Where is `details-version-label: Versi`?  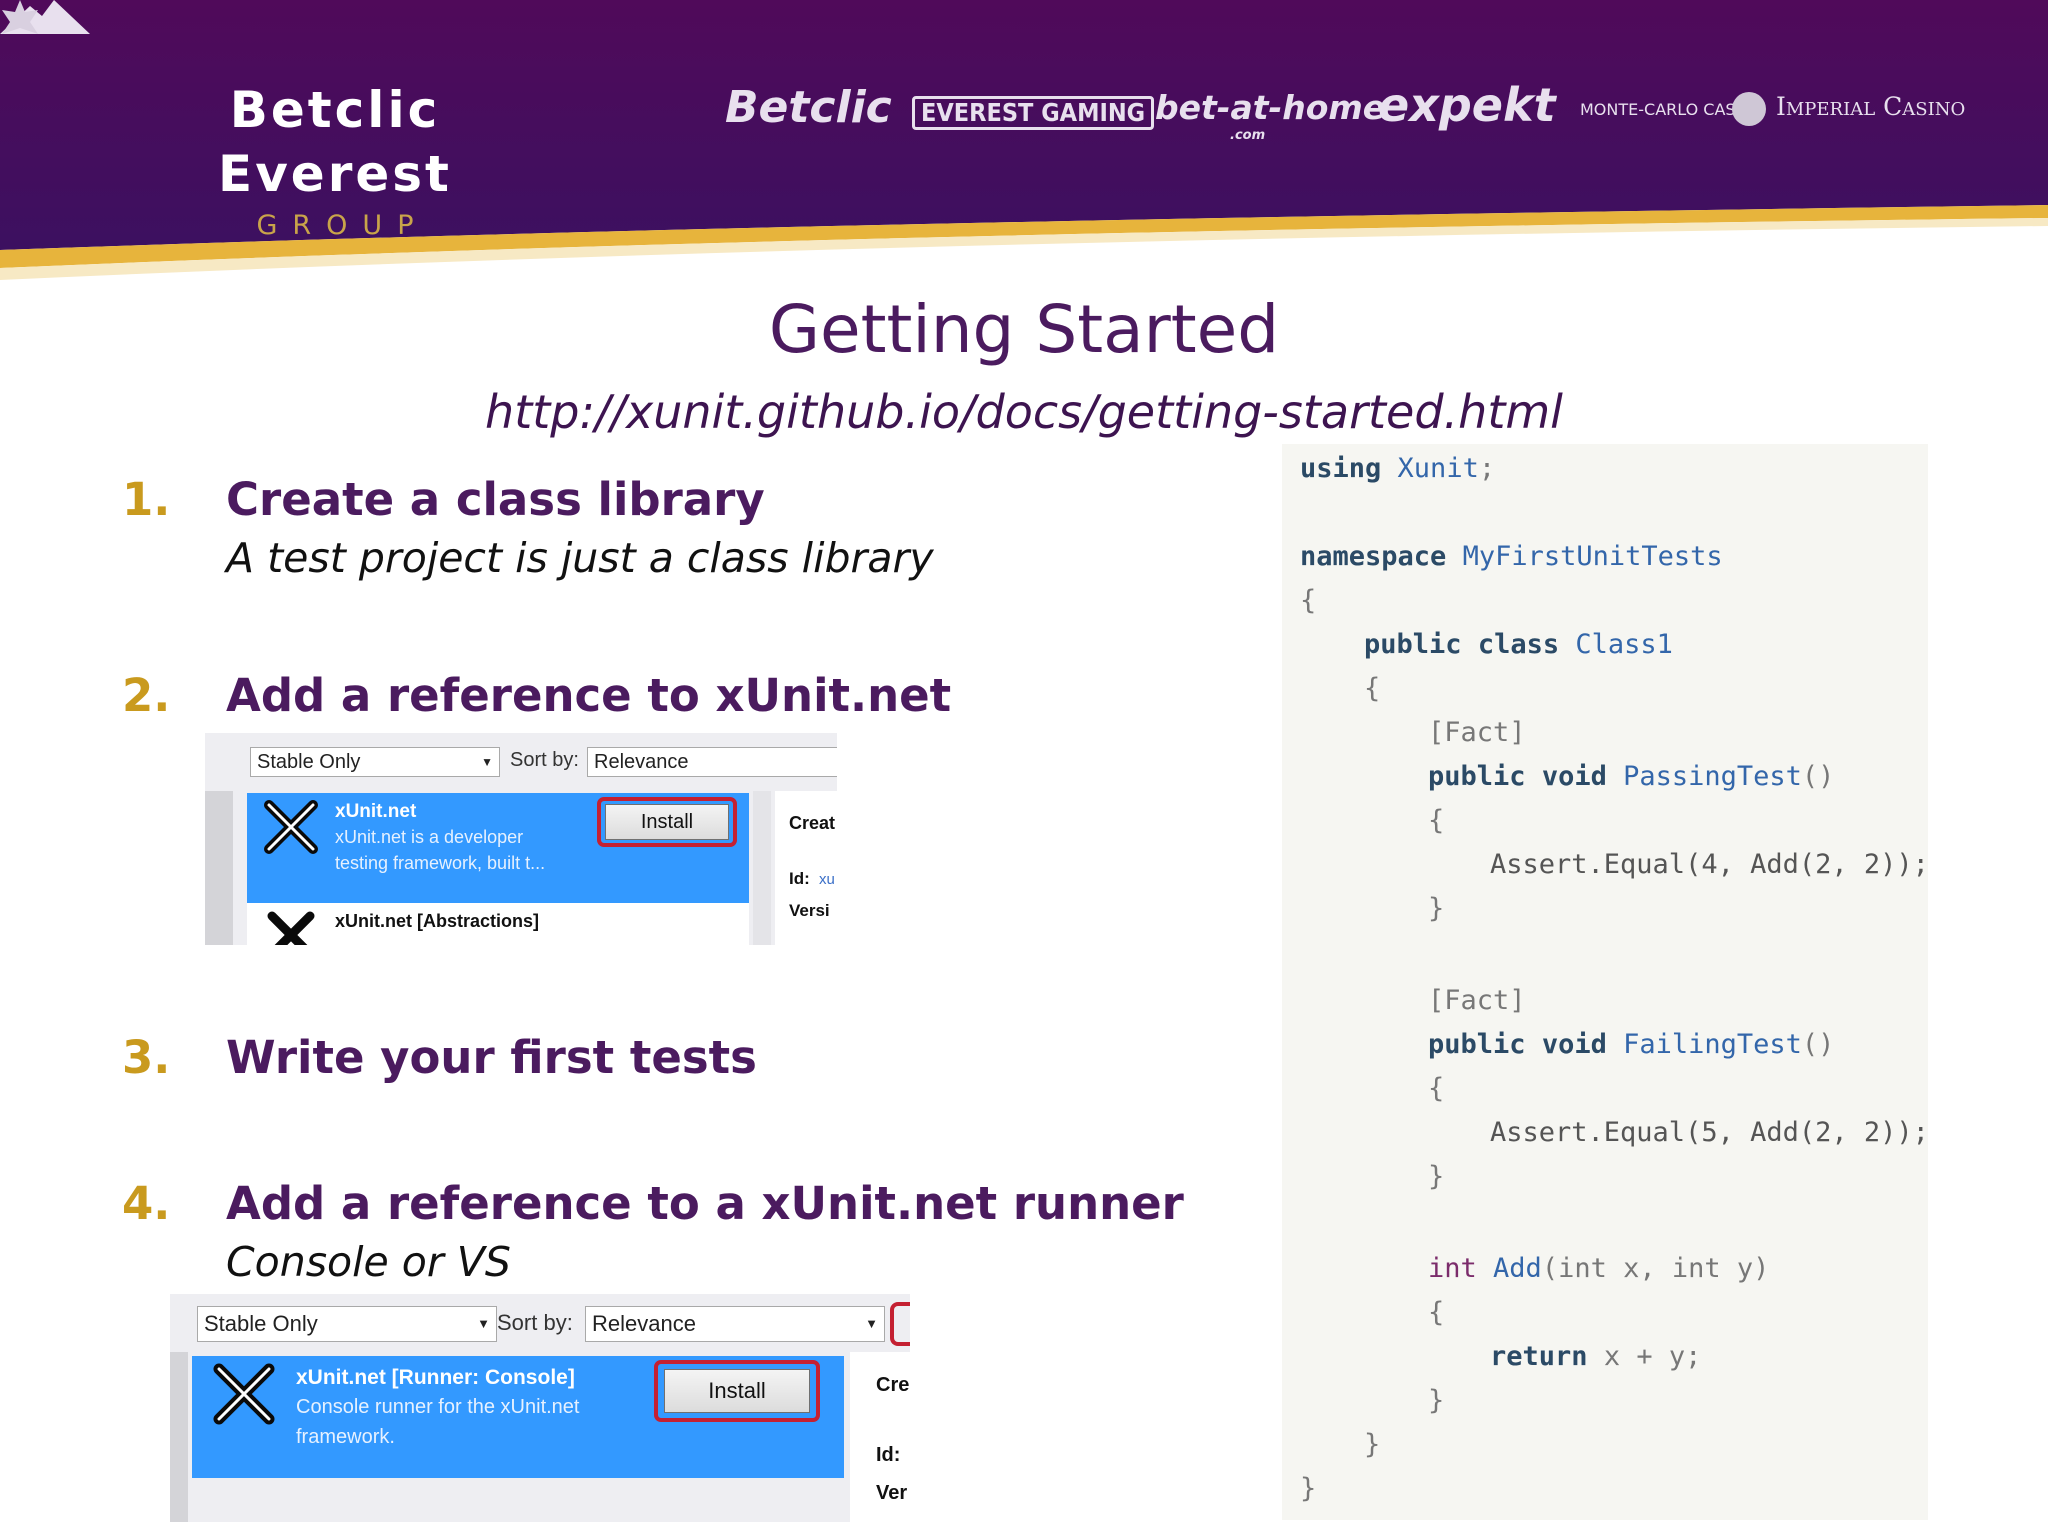
details-version-label: Versi is located at coordinates (809, 910).